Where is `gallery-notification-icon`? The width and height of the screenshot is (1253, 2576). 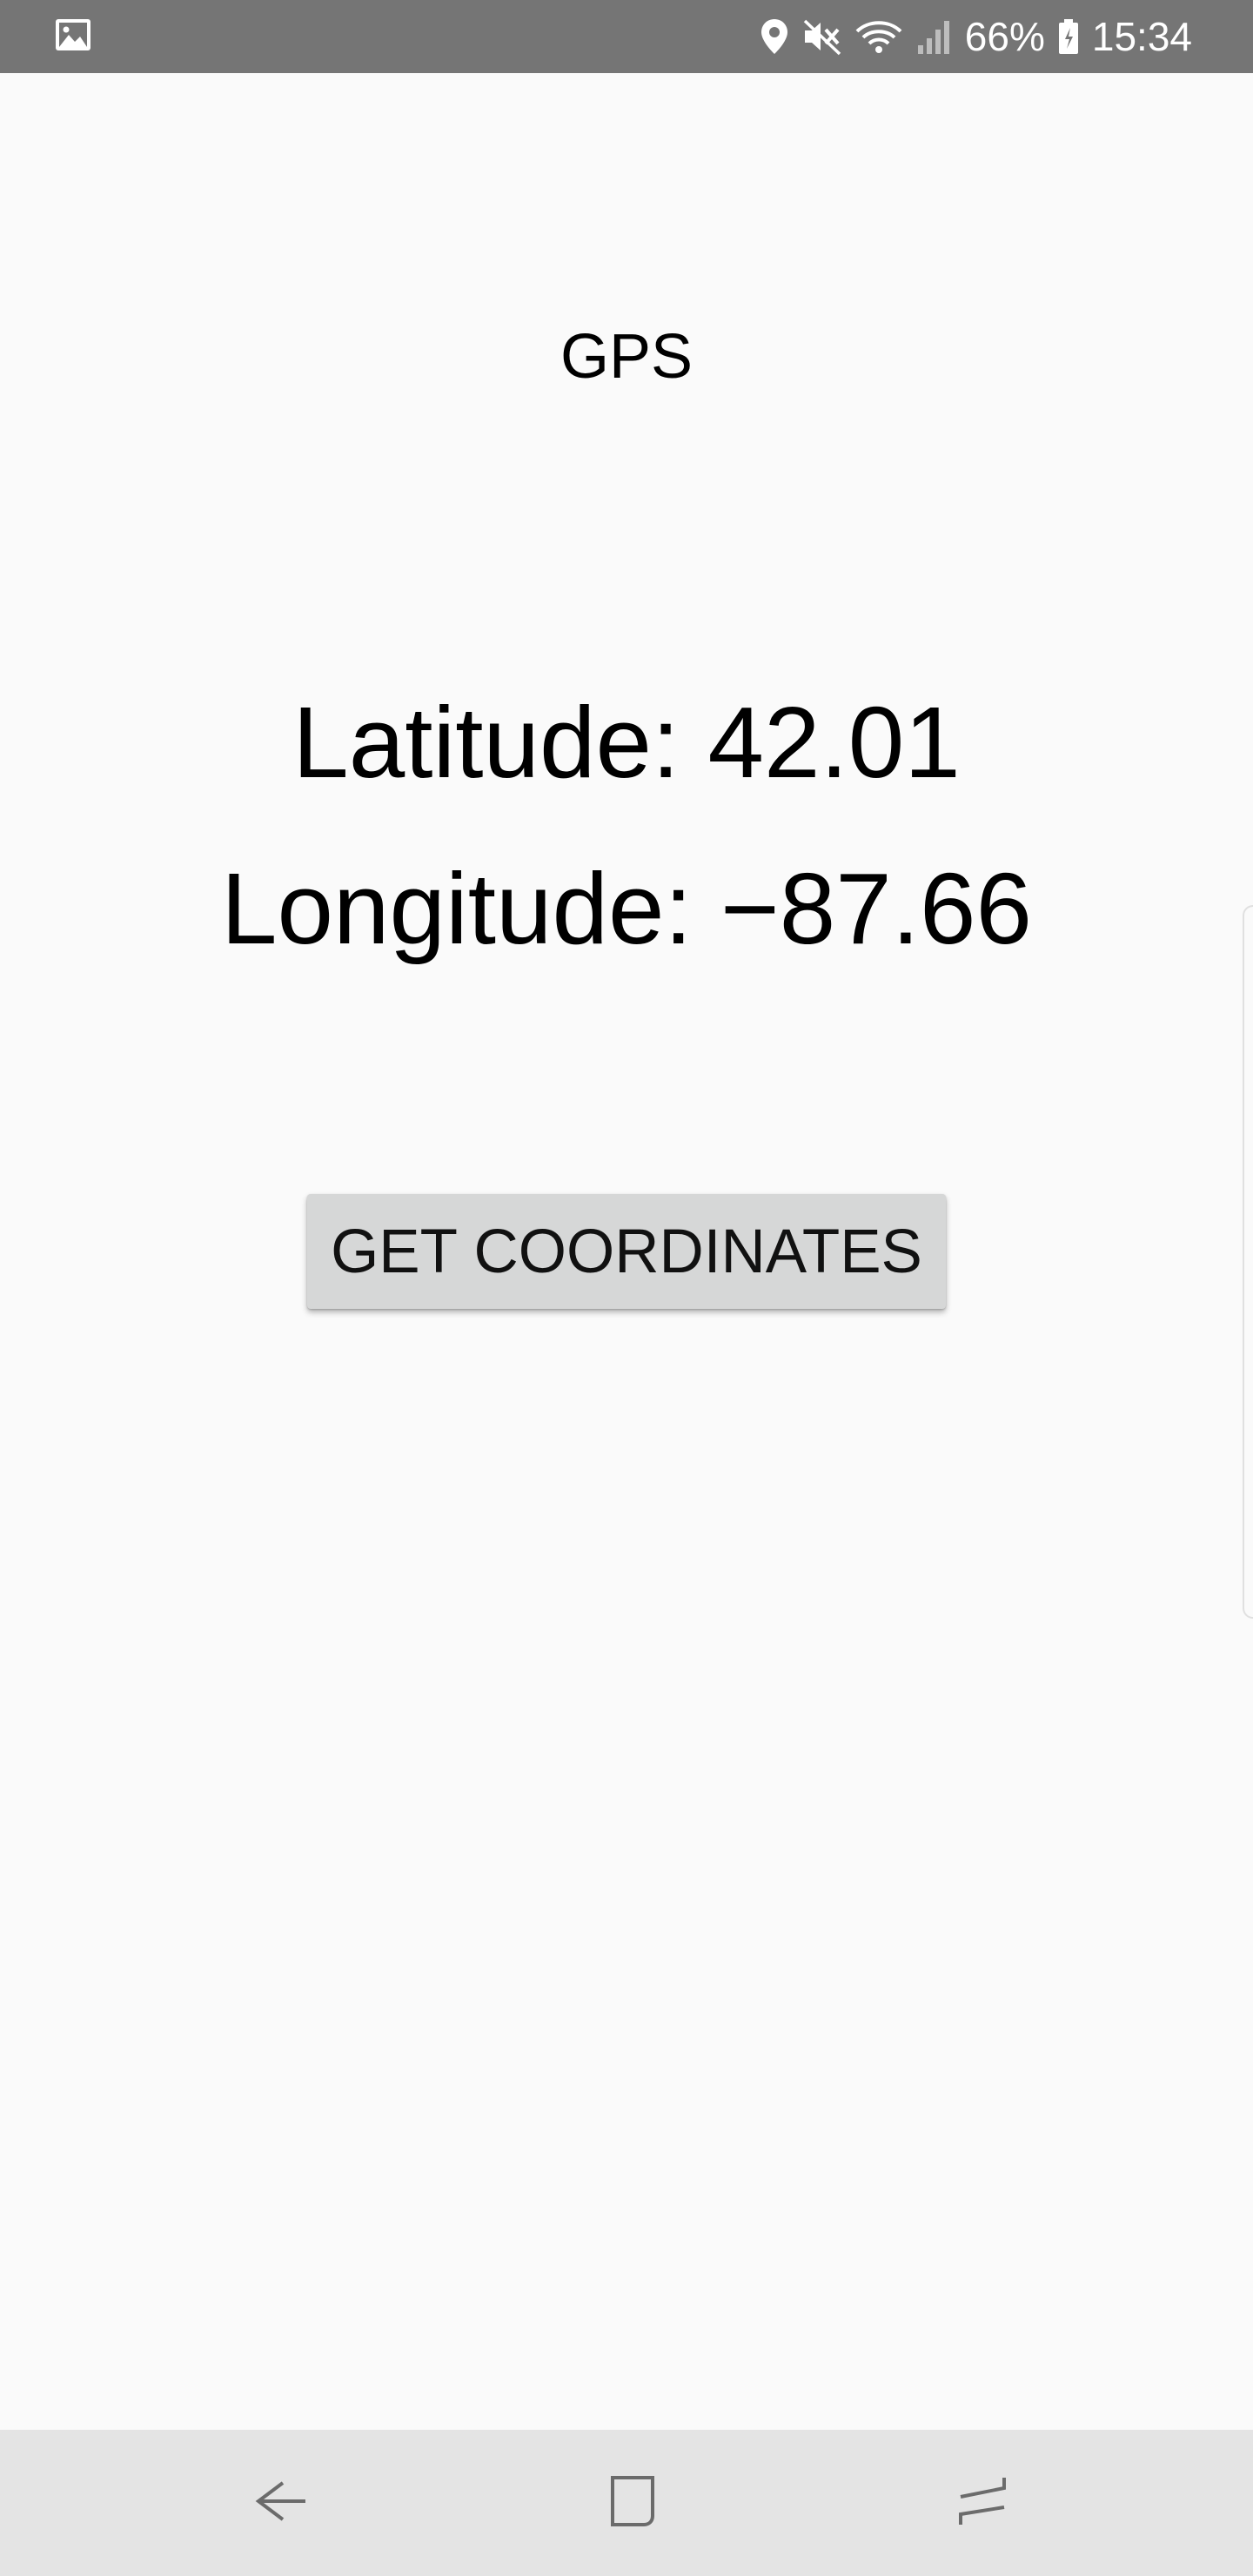 gallery-notification-icon is located at coordinates (73, 37).